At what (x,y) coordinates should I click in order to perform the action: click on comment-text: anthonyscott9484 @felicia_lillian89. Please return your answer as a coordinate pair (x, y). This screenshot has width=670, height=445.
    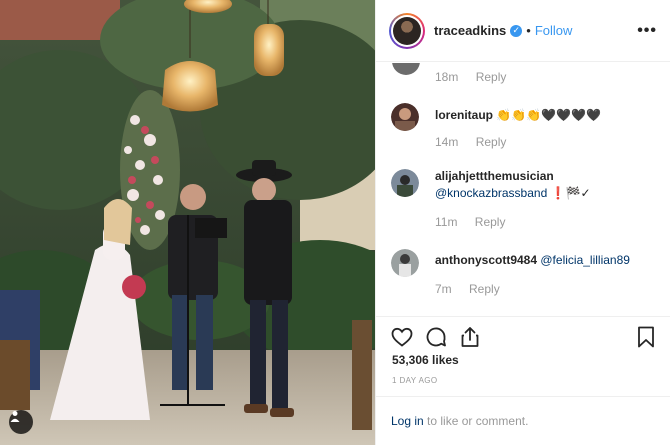
    Looking at the image, I should click on (547, 260).